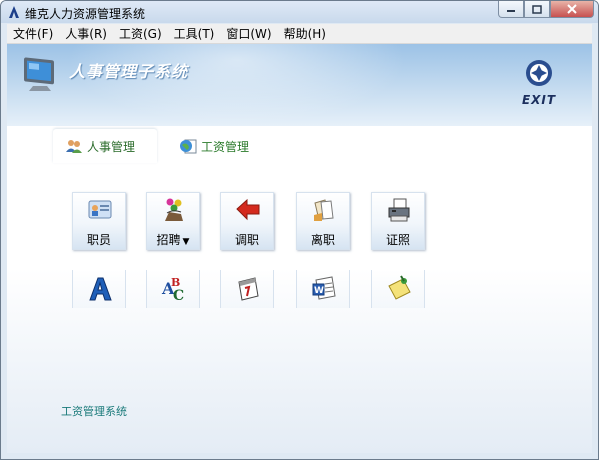 Image resolution: width=599 pixels, height=460 pixels. Describe the element at coordinates (129, 71) in the screenshot. I see `subsystem-title: 人事管理子系统` at that location.